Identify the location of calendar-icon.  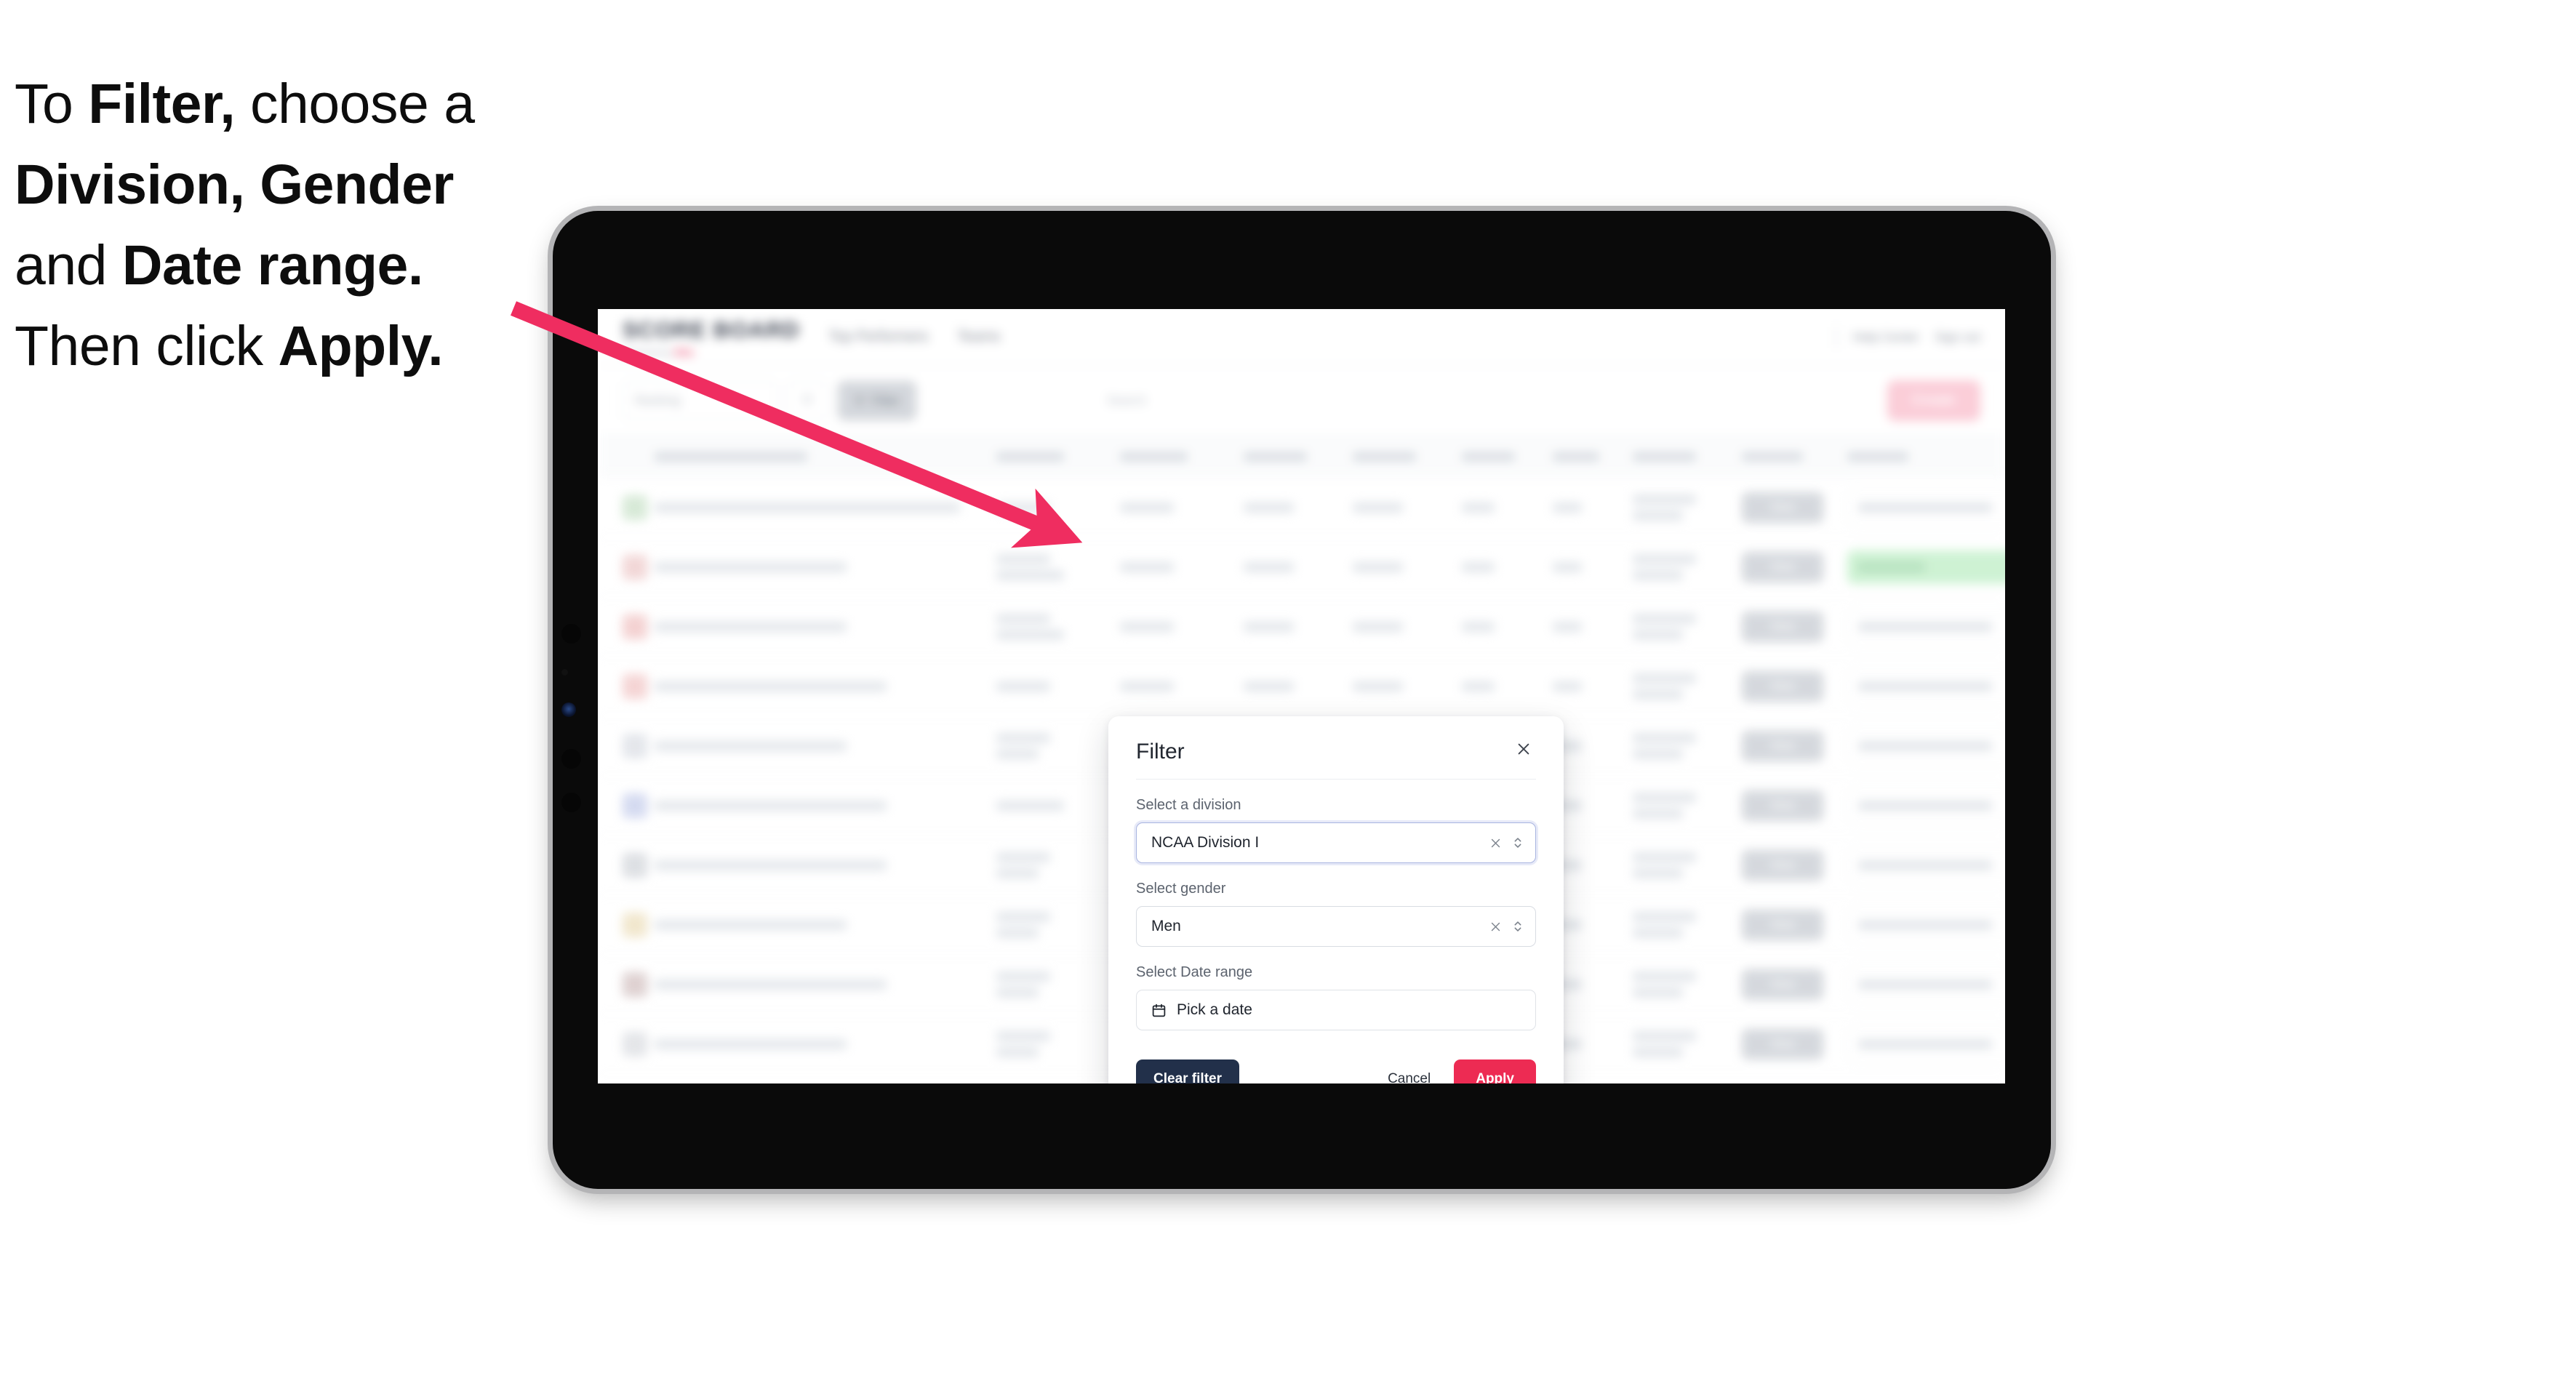
(1159, 1011).